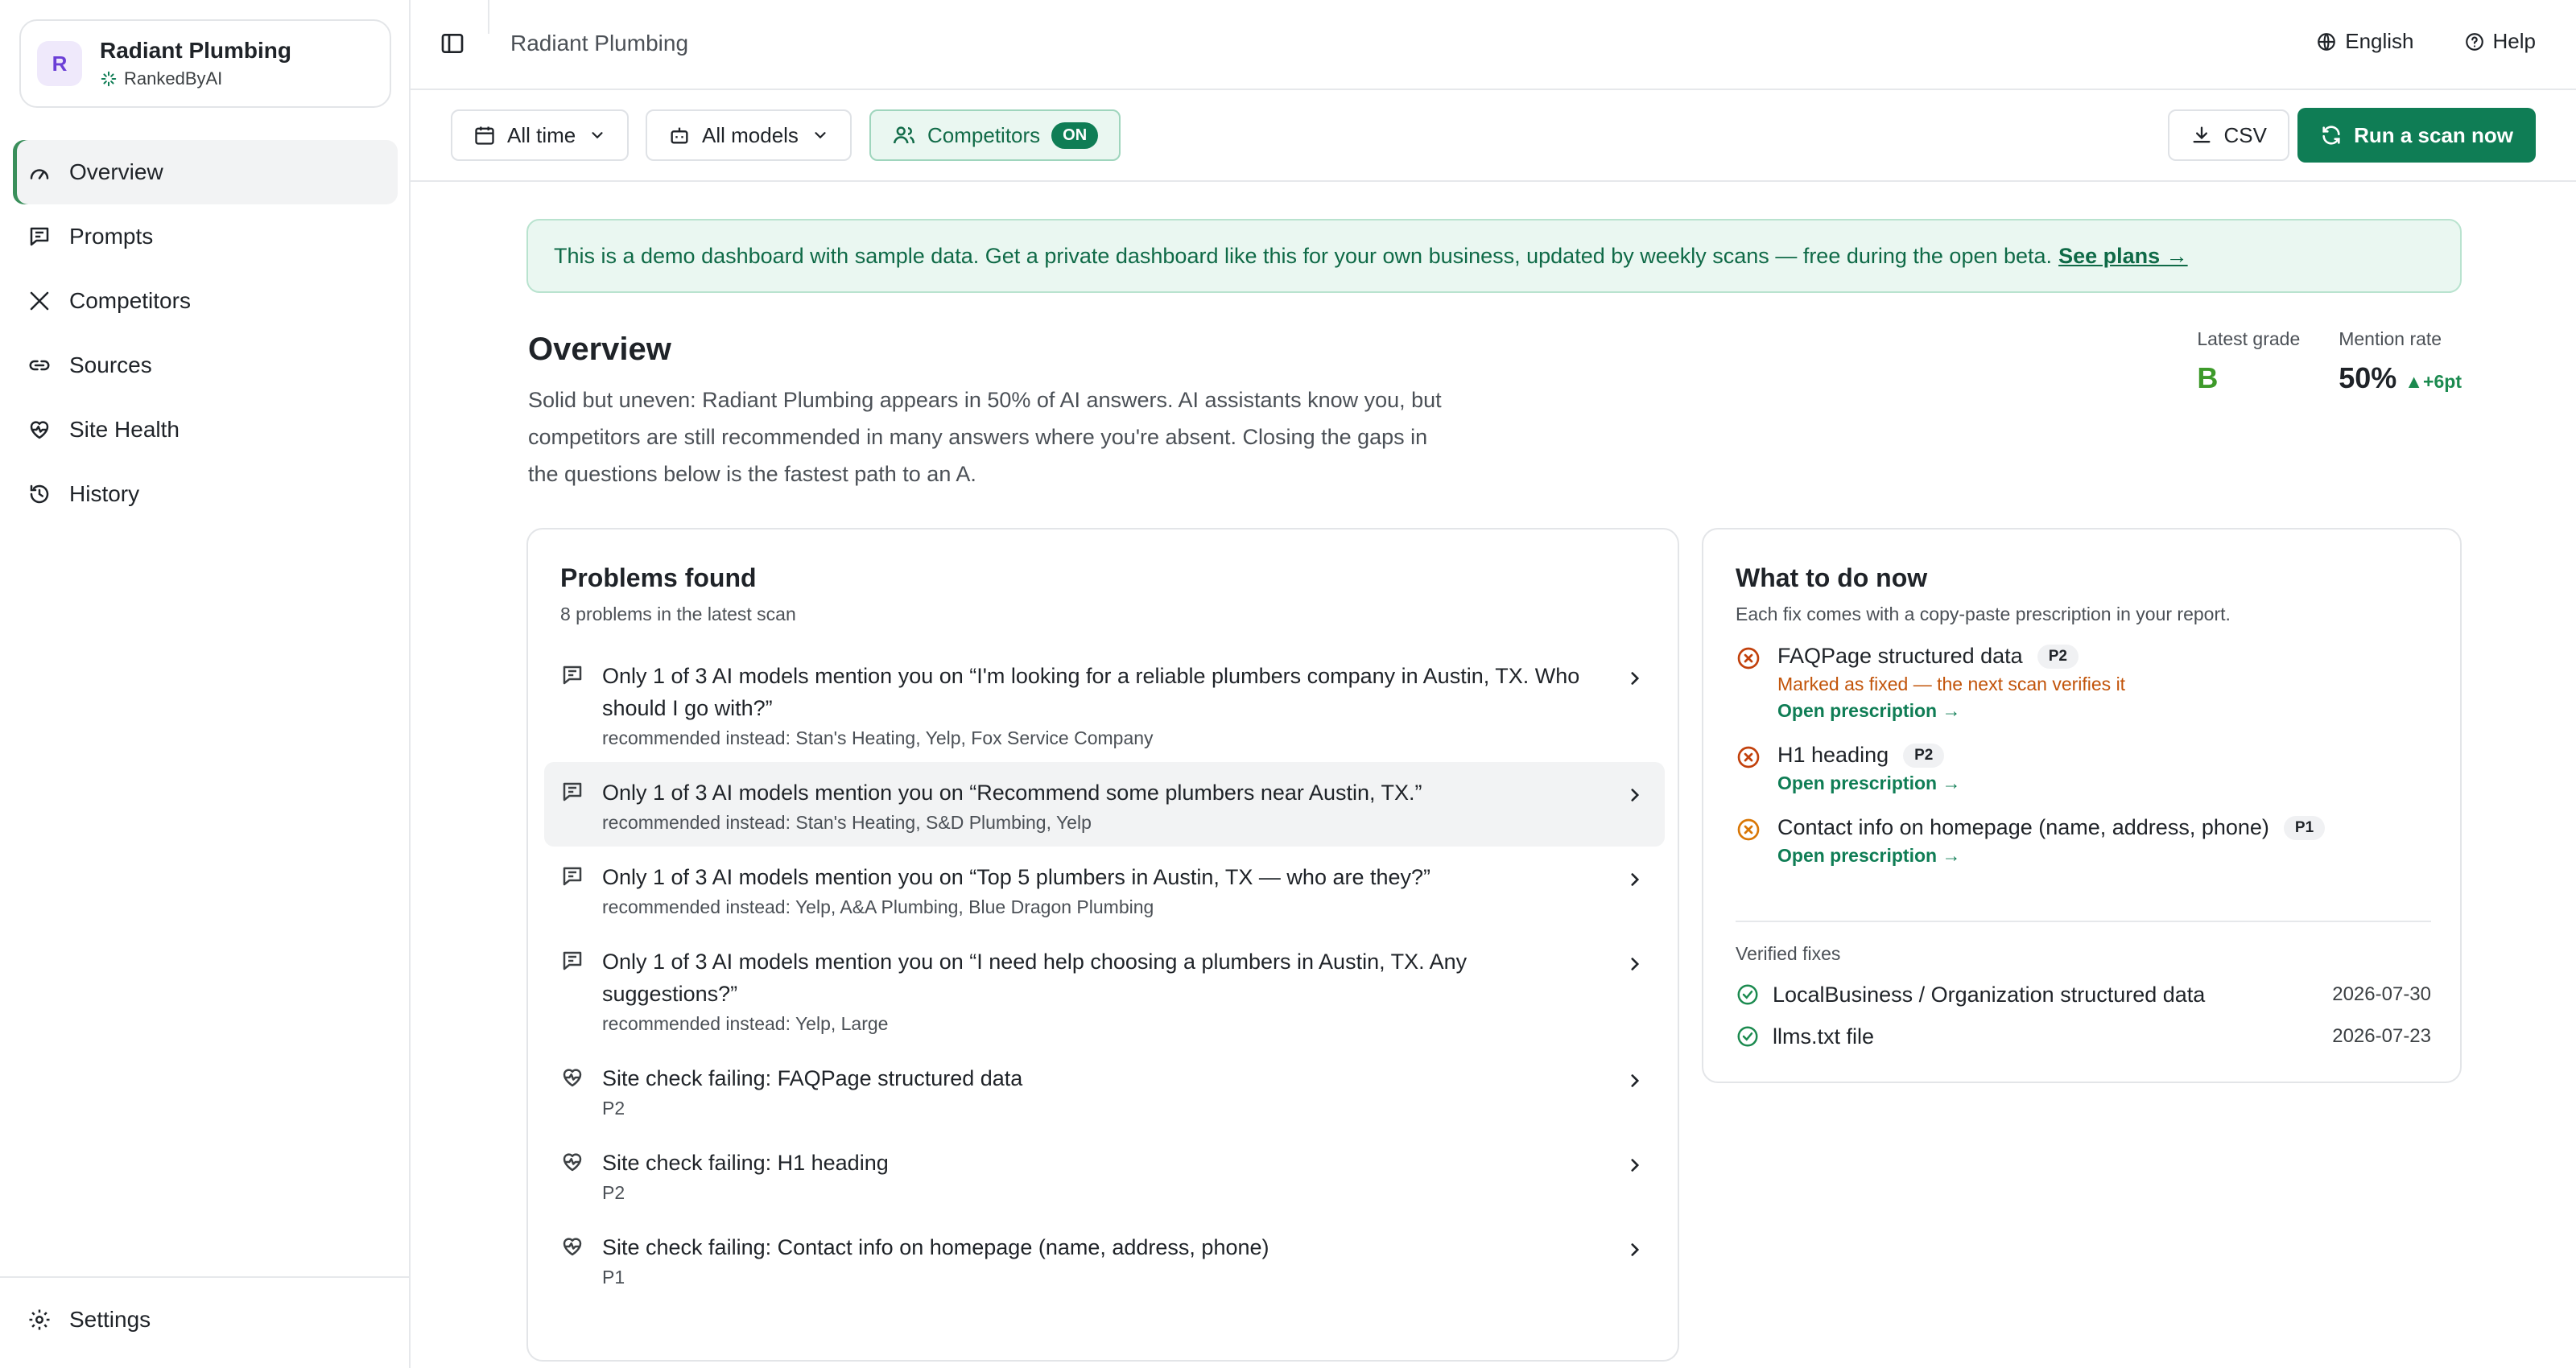  I want to click on sidebar-item-overview: Overview, so click(205, 172).